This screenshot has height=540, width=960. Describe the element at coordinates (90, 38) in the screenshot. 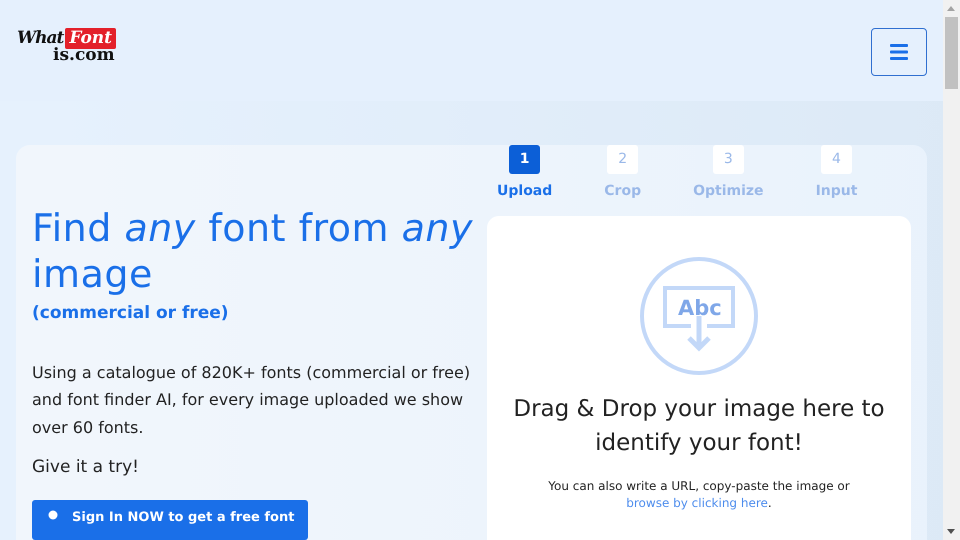

I see `logo-text: Font` at that location.